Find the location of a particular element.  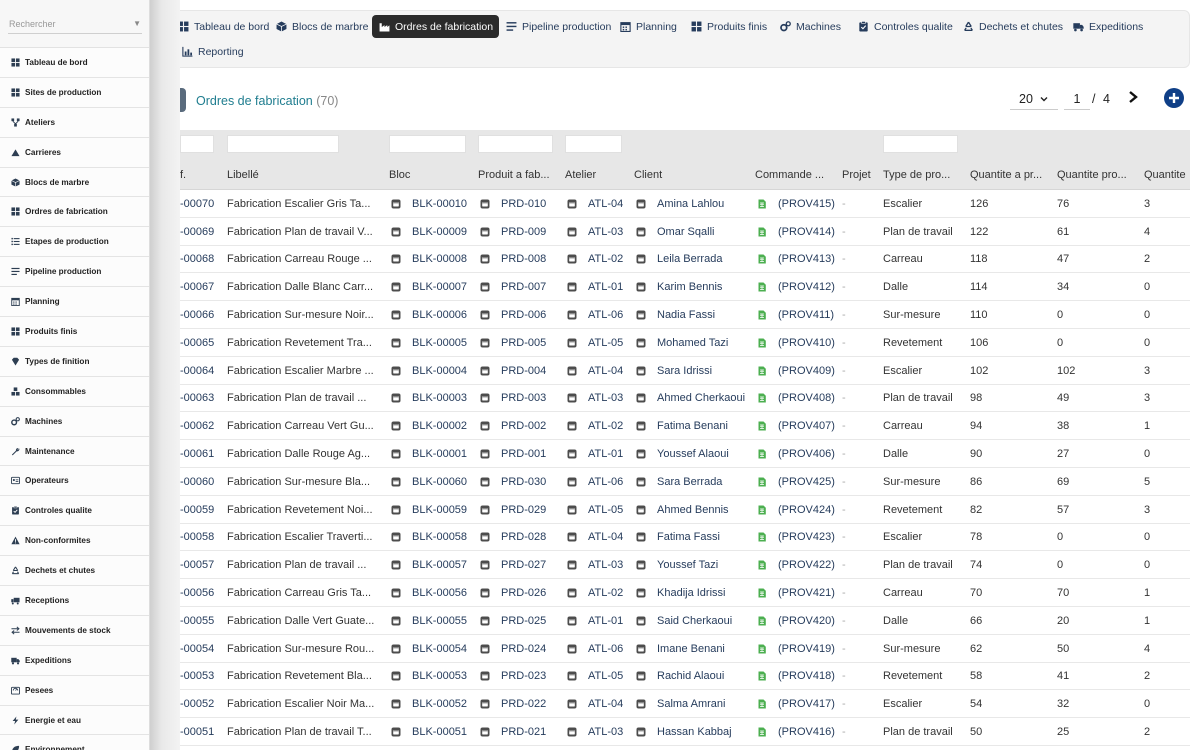

table-cell: -00054 is located at coordinates (202, 649).